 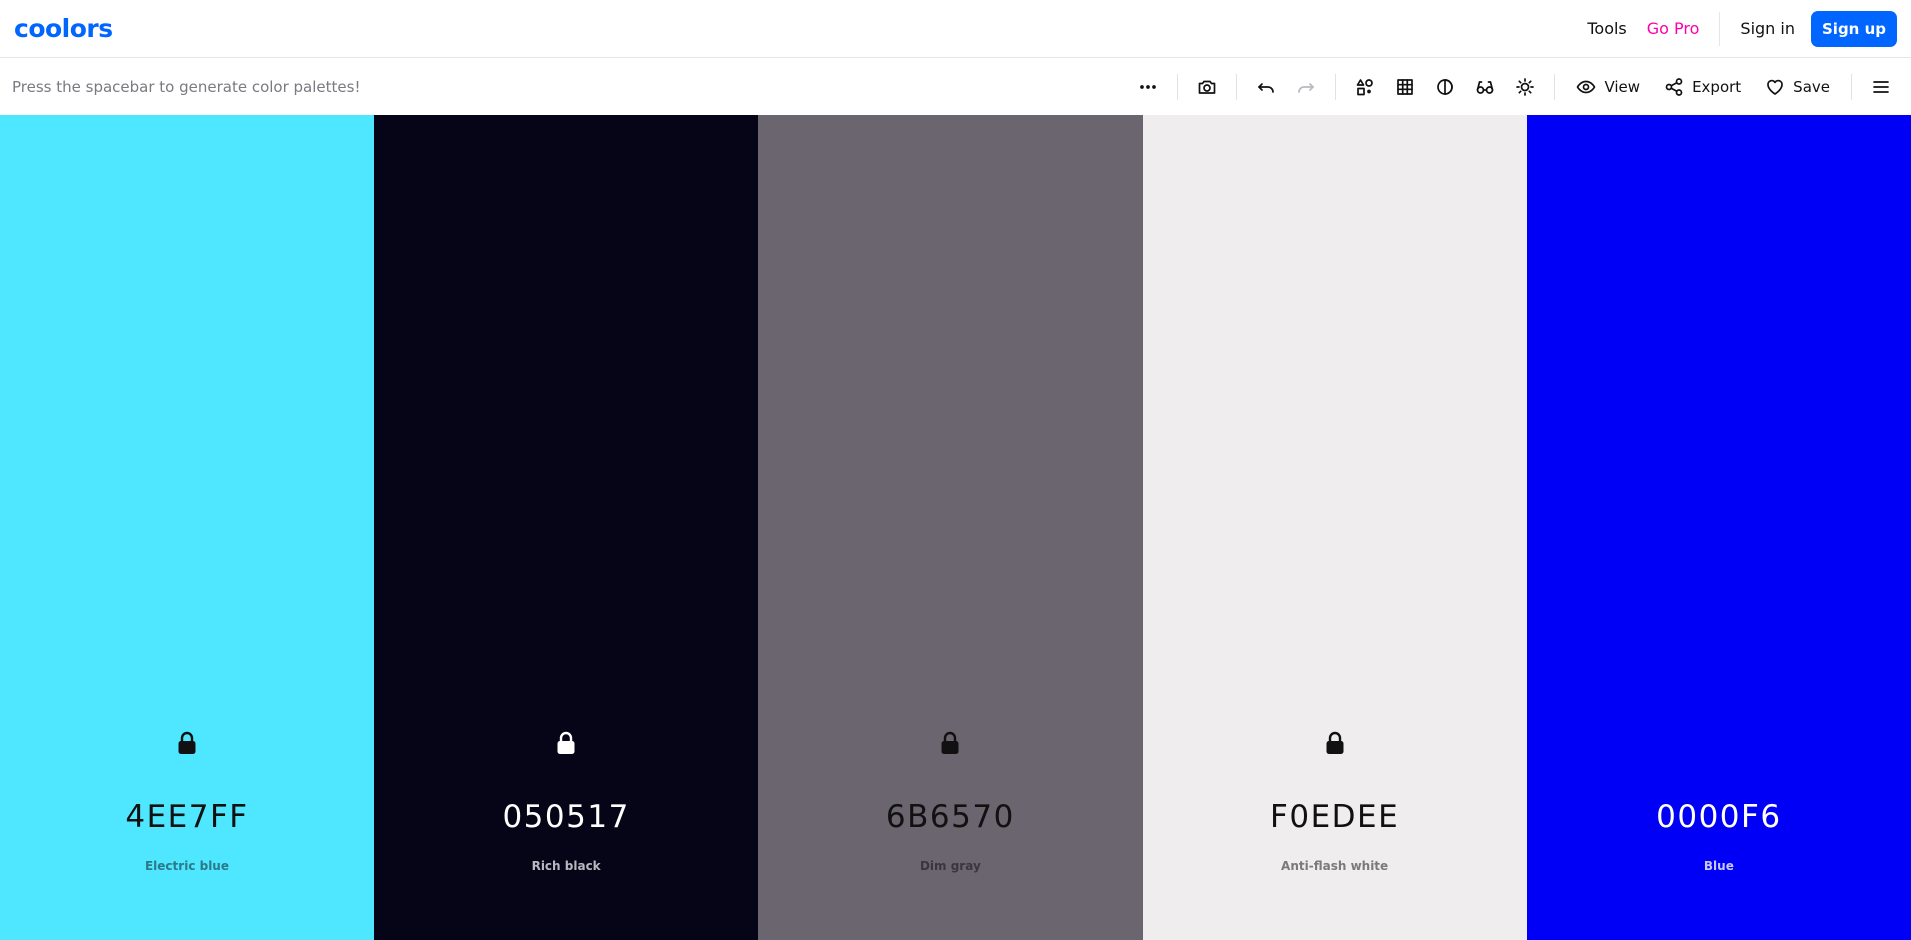 I want to click on nav-divider, so click(x=1720, y=28).